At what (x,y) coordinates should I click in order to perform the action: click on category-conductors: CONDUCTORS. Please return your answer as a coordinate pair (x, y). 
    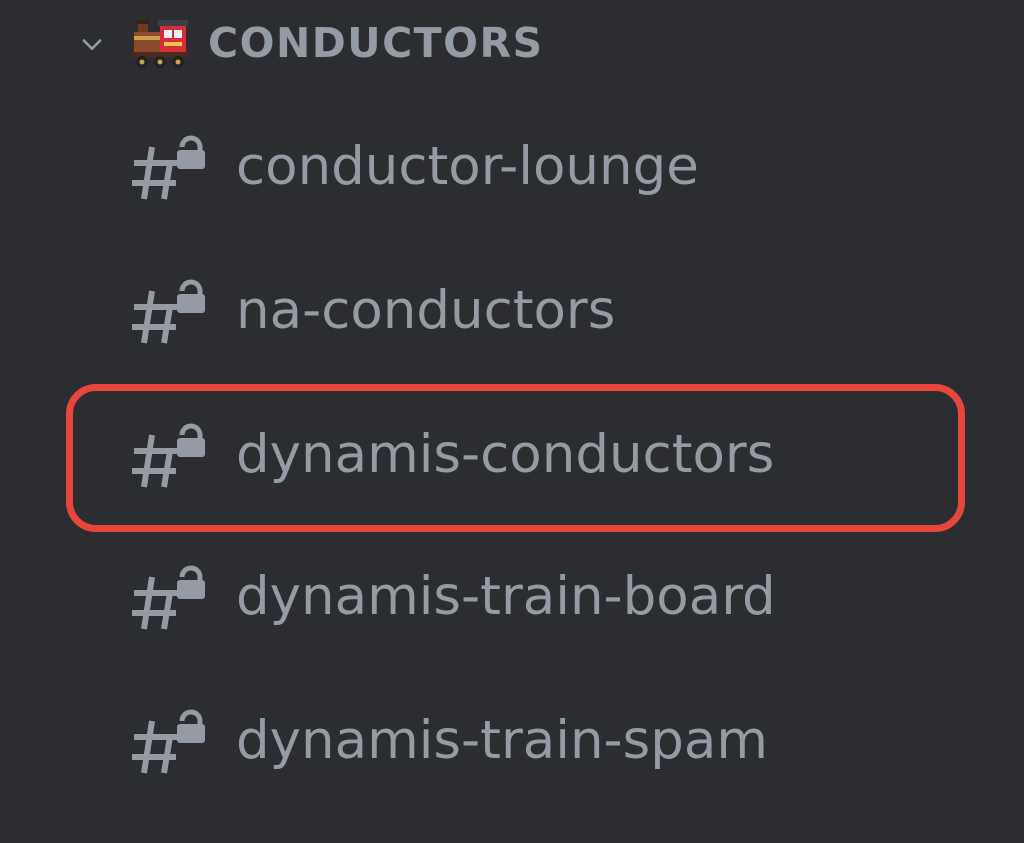
    Looking at the image, I should click on (512, 43).